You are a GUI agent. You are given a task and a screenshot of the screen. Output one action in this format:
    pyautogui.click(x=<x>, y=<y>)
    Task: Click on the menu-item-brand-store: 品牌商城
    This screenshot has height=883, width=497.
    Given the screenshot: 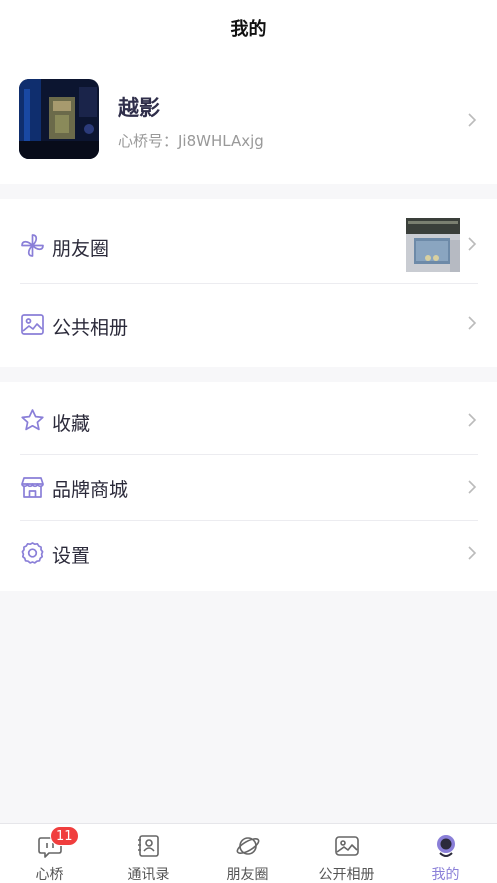 What is the action you would take?
    pyautogui.click(x=248, y=487)
    